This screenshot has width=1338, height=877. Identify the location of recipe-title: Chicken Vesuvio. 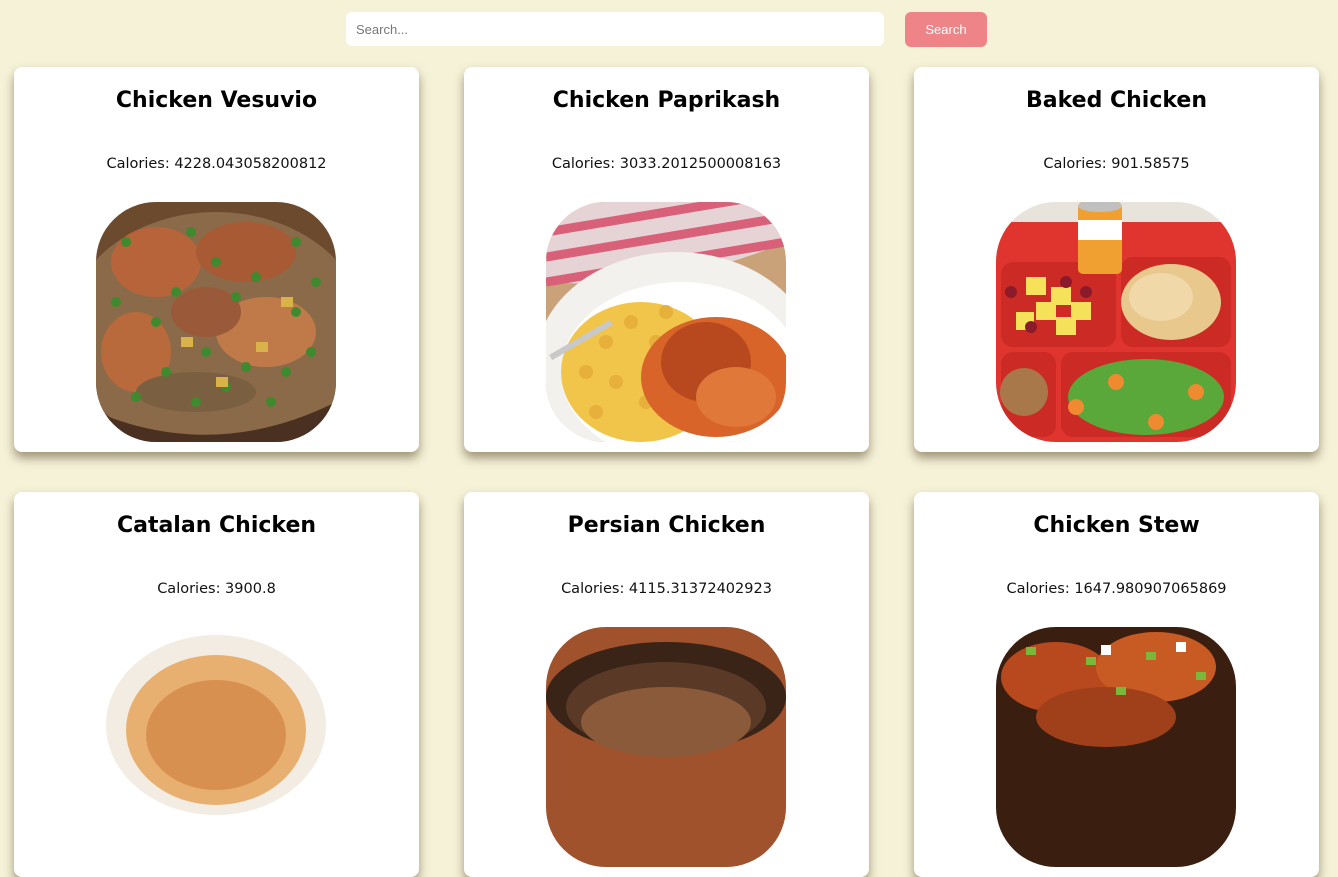
(216, 100).